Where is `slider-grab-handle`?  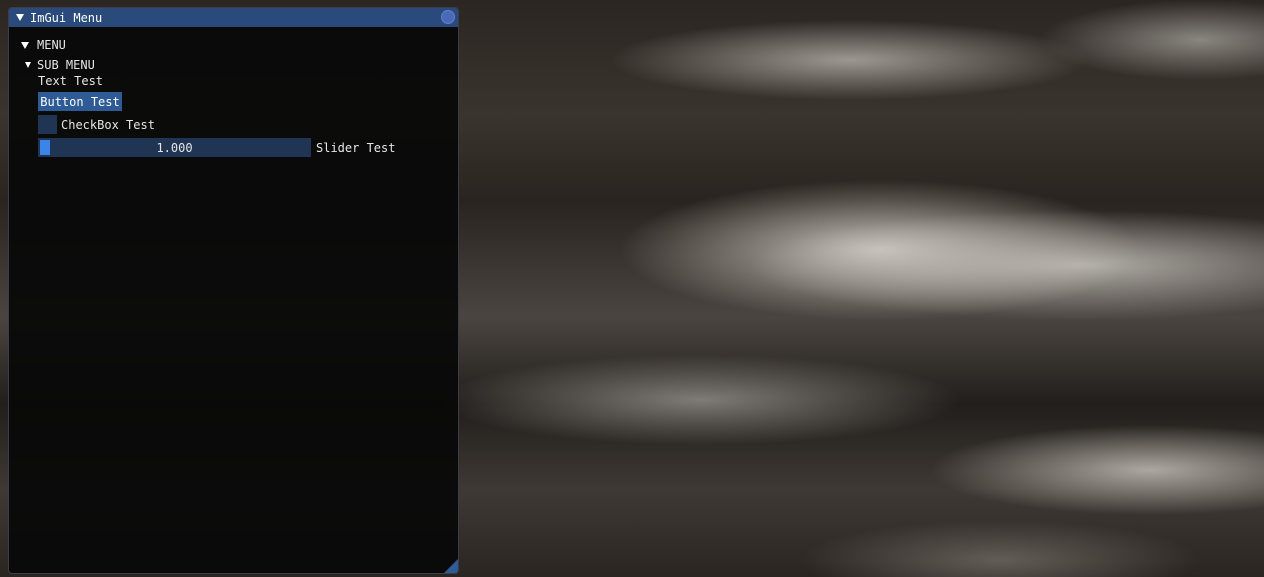 slider-grab-handle is located at coordinates (45, 147).